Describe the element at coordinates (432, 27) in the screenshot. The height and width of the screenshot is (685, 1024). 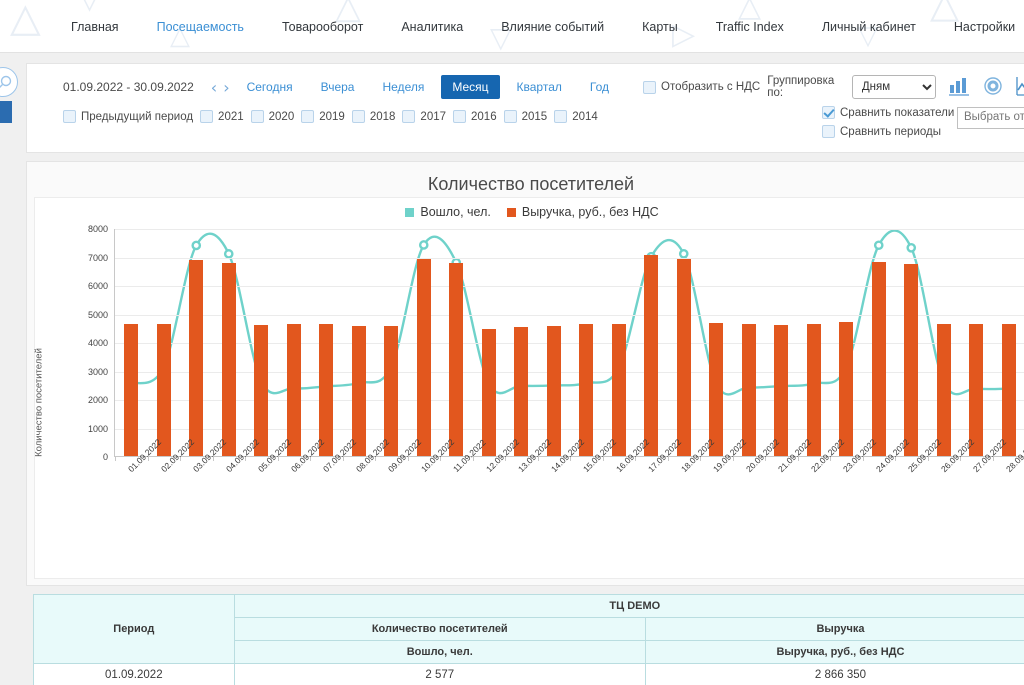
I see `nav-item-3: Аналитика` at that location.